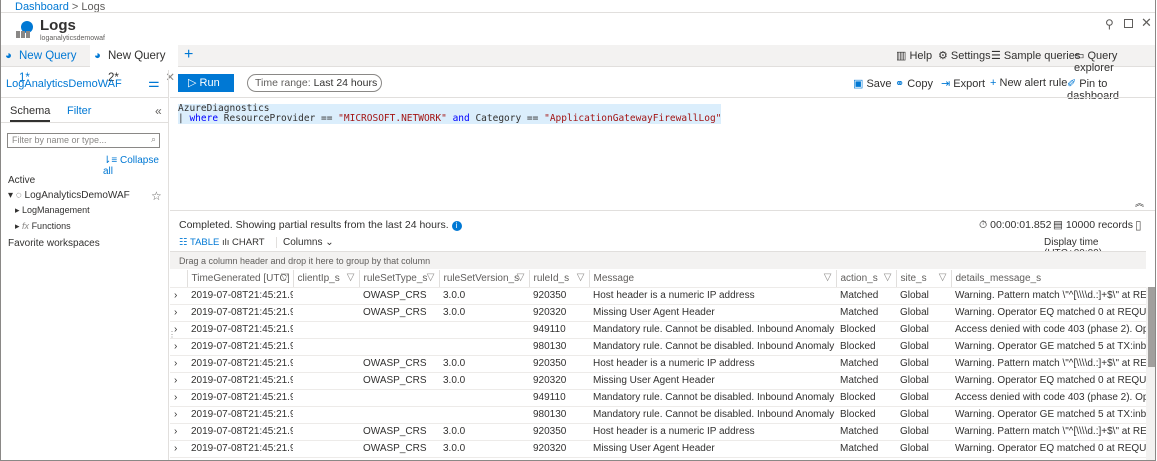 The width and height of the screenshot is (1157, 461). Describe the element at coordinates (278, 118) in the screenshot. I see `query-field: ResourceProvider ==` at that location.